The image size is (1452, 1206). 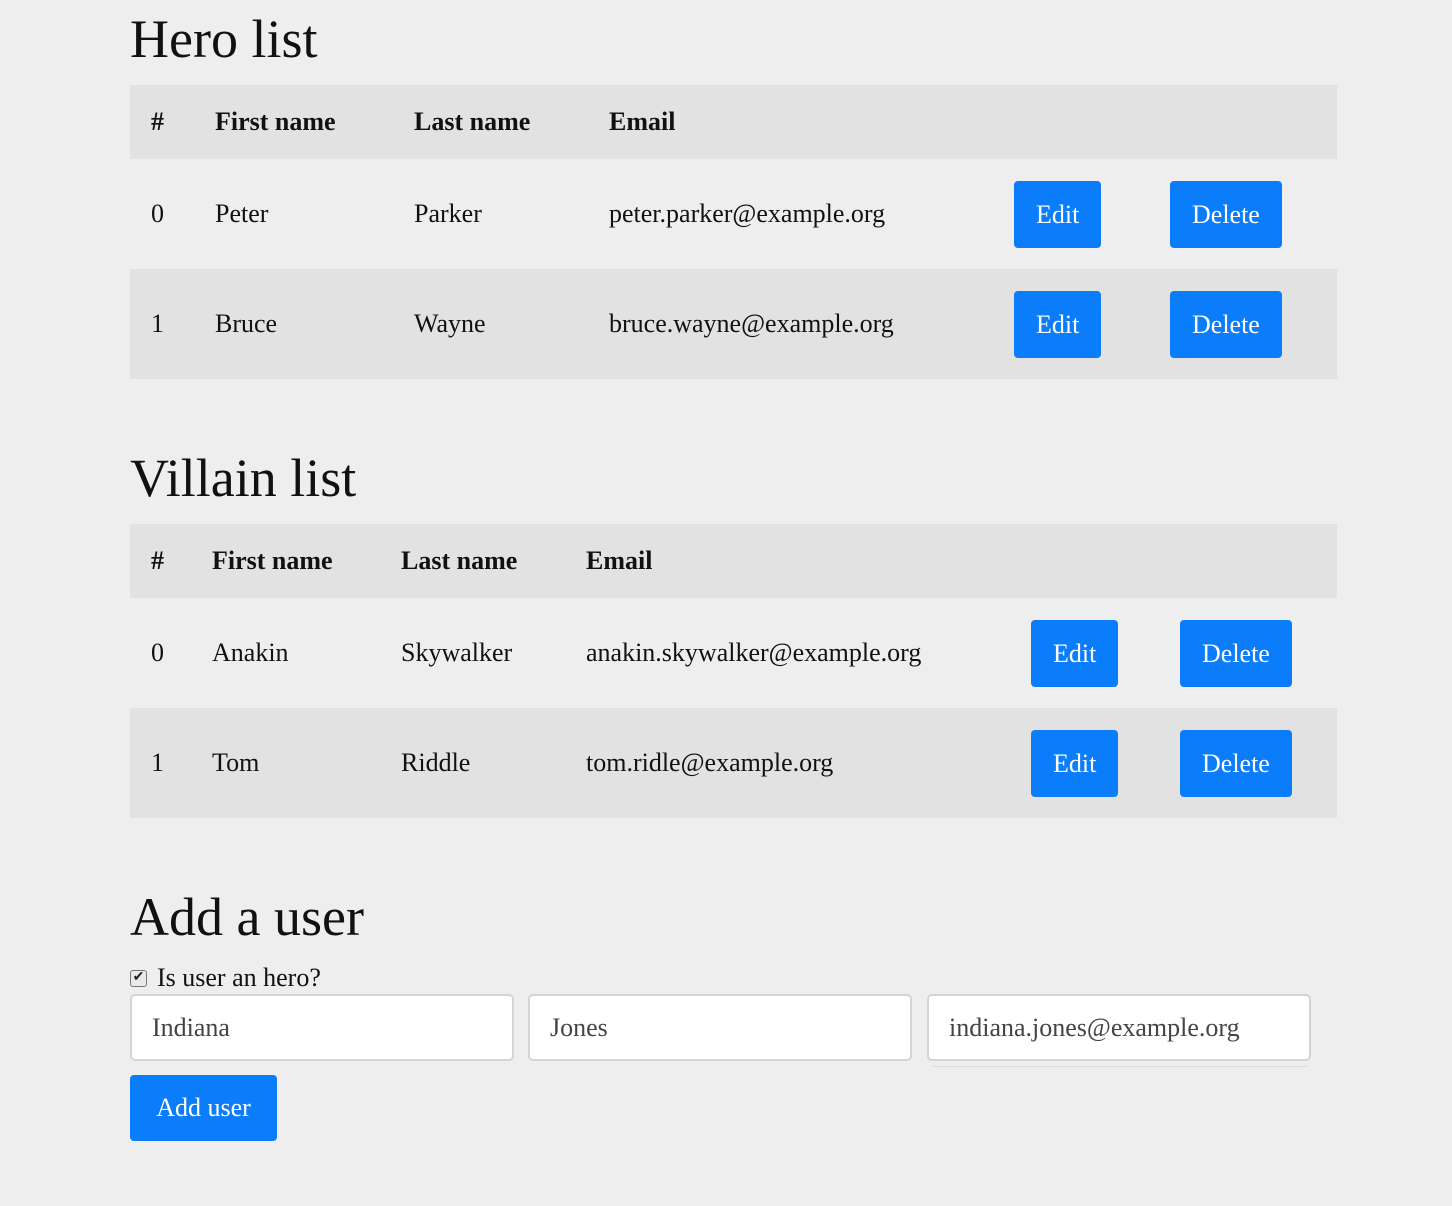 I want to click on hero-checkbox: ✔, so click(x=138, y=978).